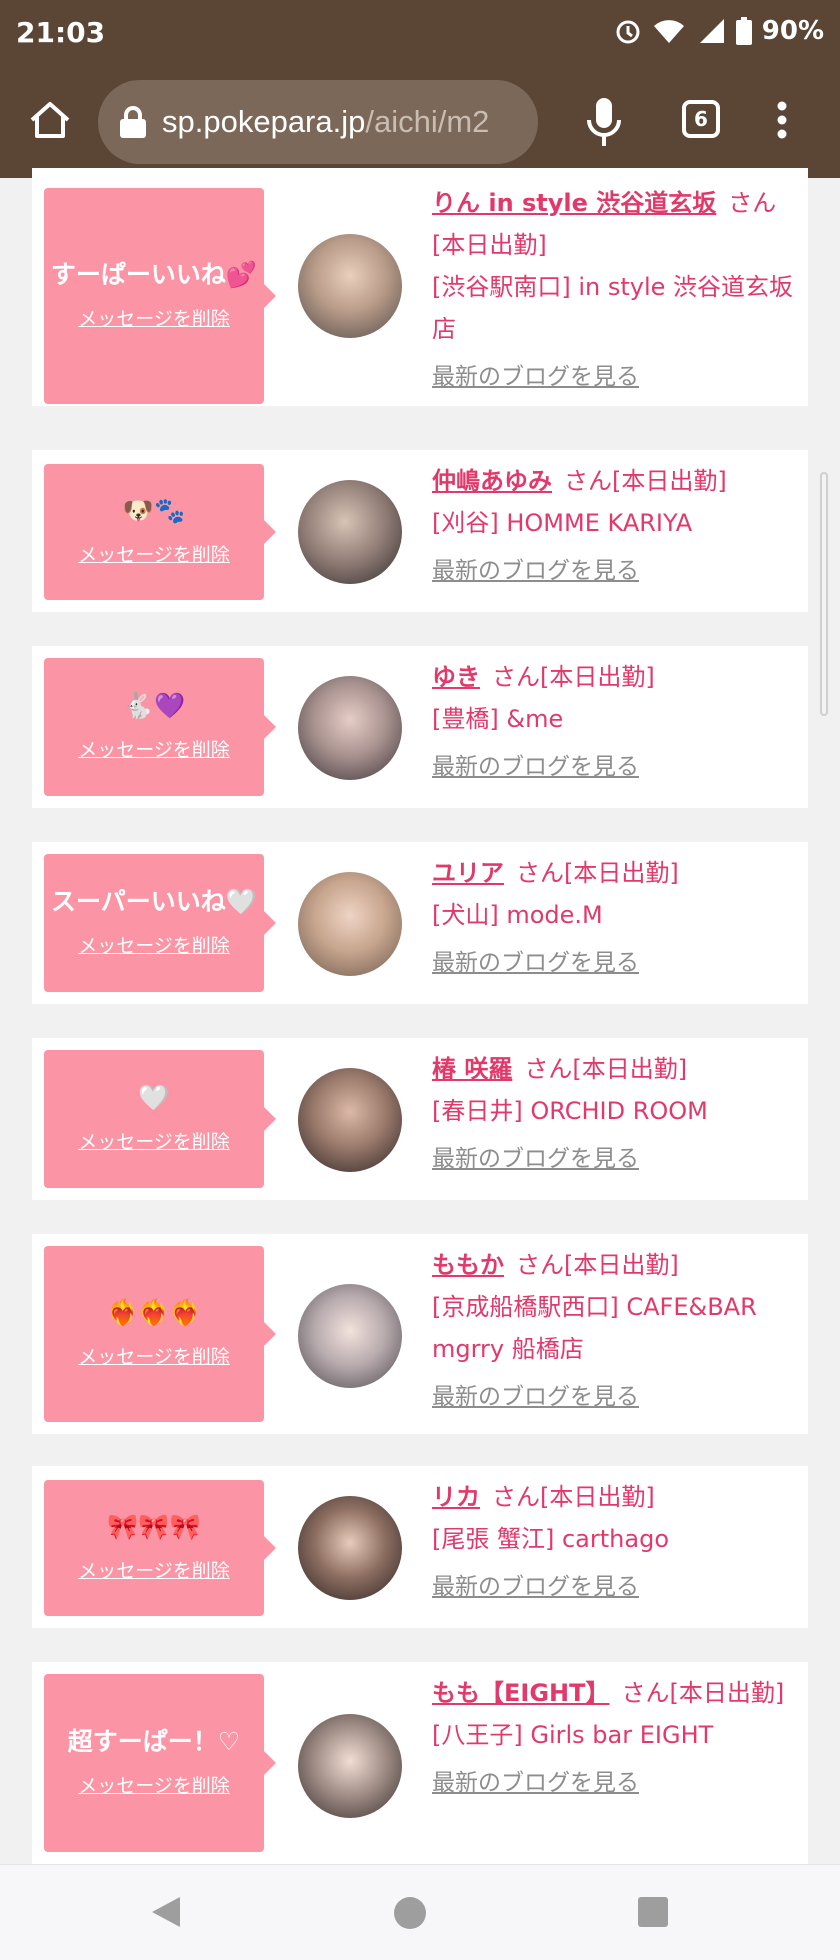 Image resolution: width=840 pixels, height=1960 pixels. Describe the element at coordinates (160, 923) in the screenshot. I see `message-bubble: スーパーいいね🤍 メッセージを削除` at that location.